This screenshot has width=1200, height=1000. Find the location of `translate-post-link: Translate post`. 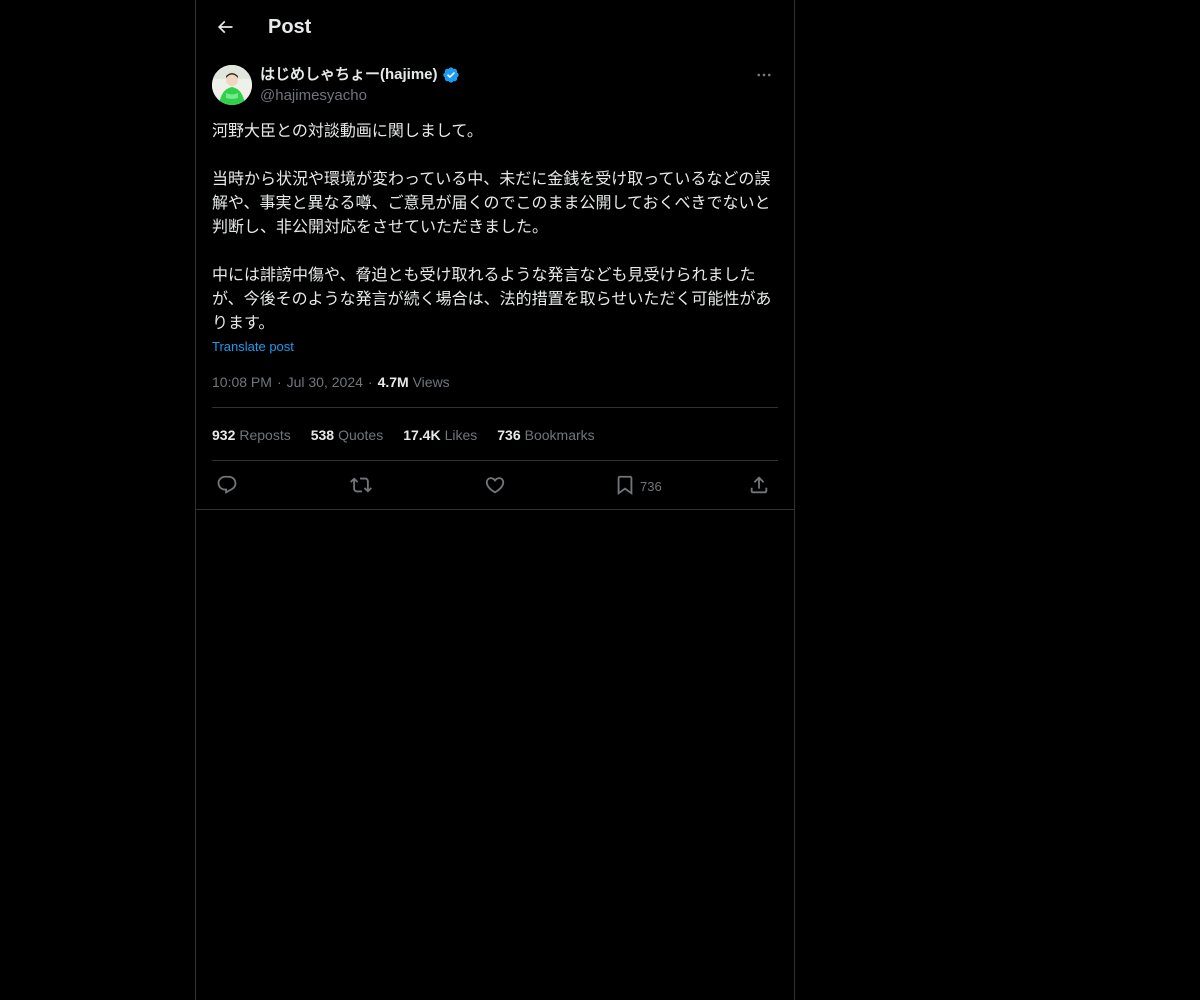

translate-post-link: Translate post is located at coordinates (253, 347).